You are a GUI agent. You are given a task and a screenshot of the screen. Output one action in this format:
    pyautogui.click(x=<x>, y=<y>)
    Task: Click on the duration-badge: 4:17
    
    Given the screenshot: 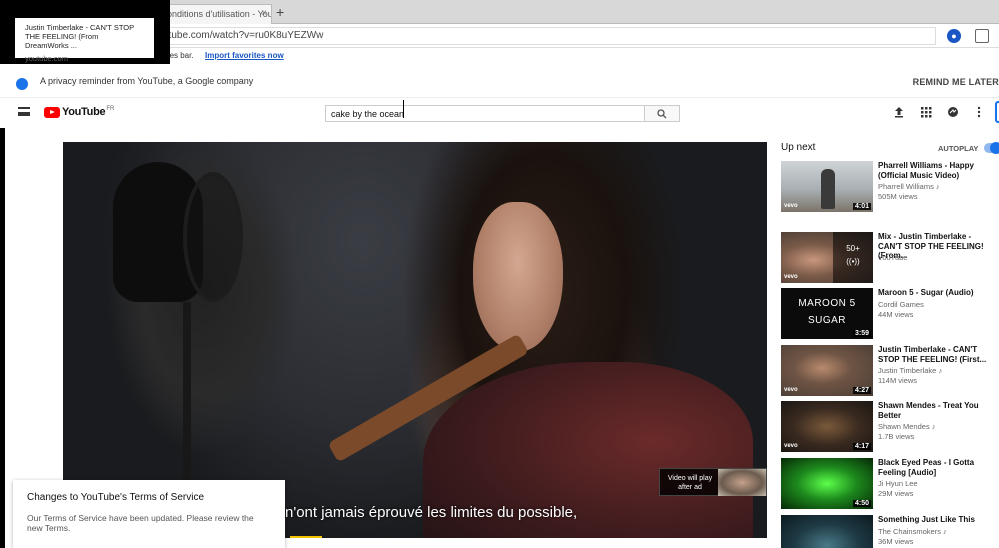 What is the action you would take?
    pyautogui.click(x=861, y=446)
    